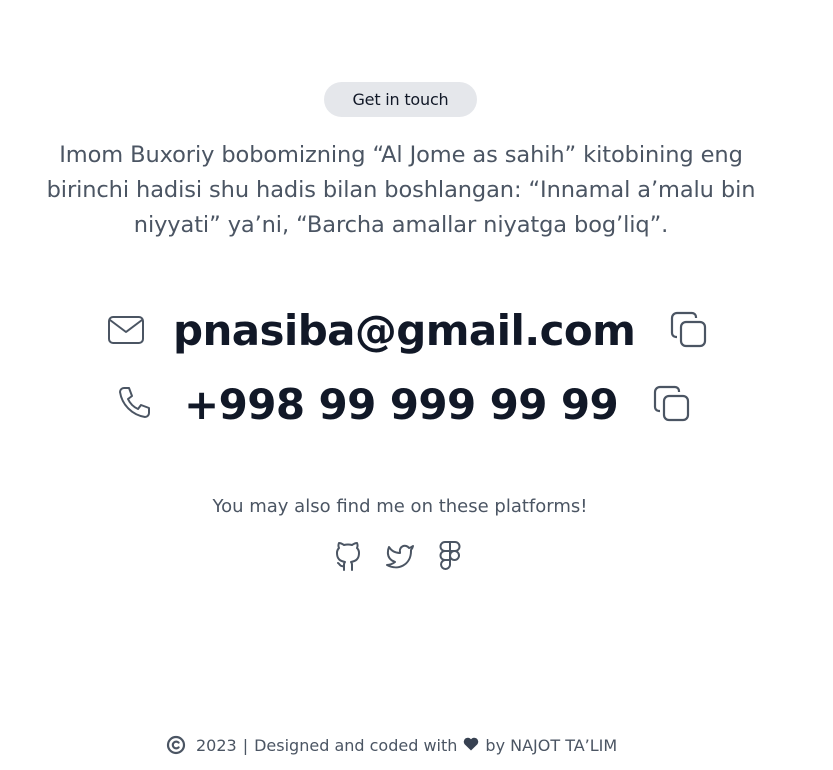  I want to click on email-address: pnasiba@gmail.com, so click(404, 330).